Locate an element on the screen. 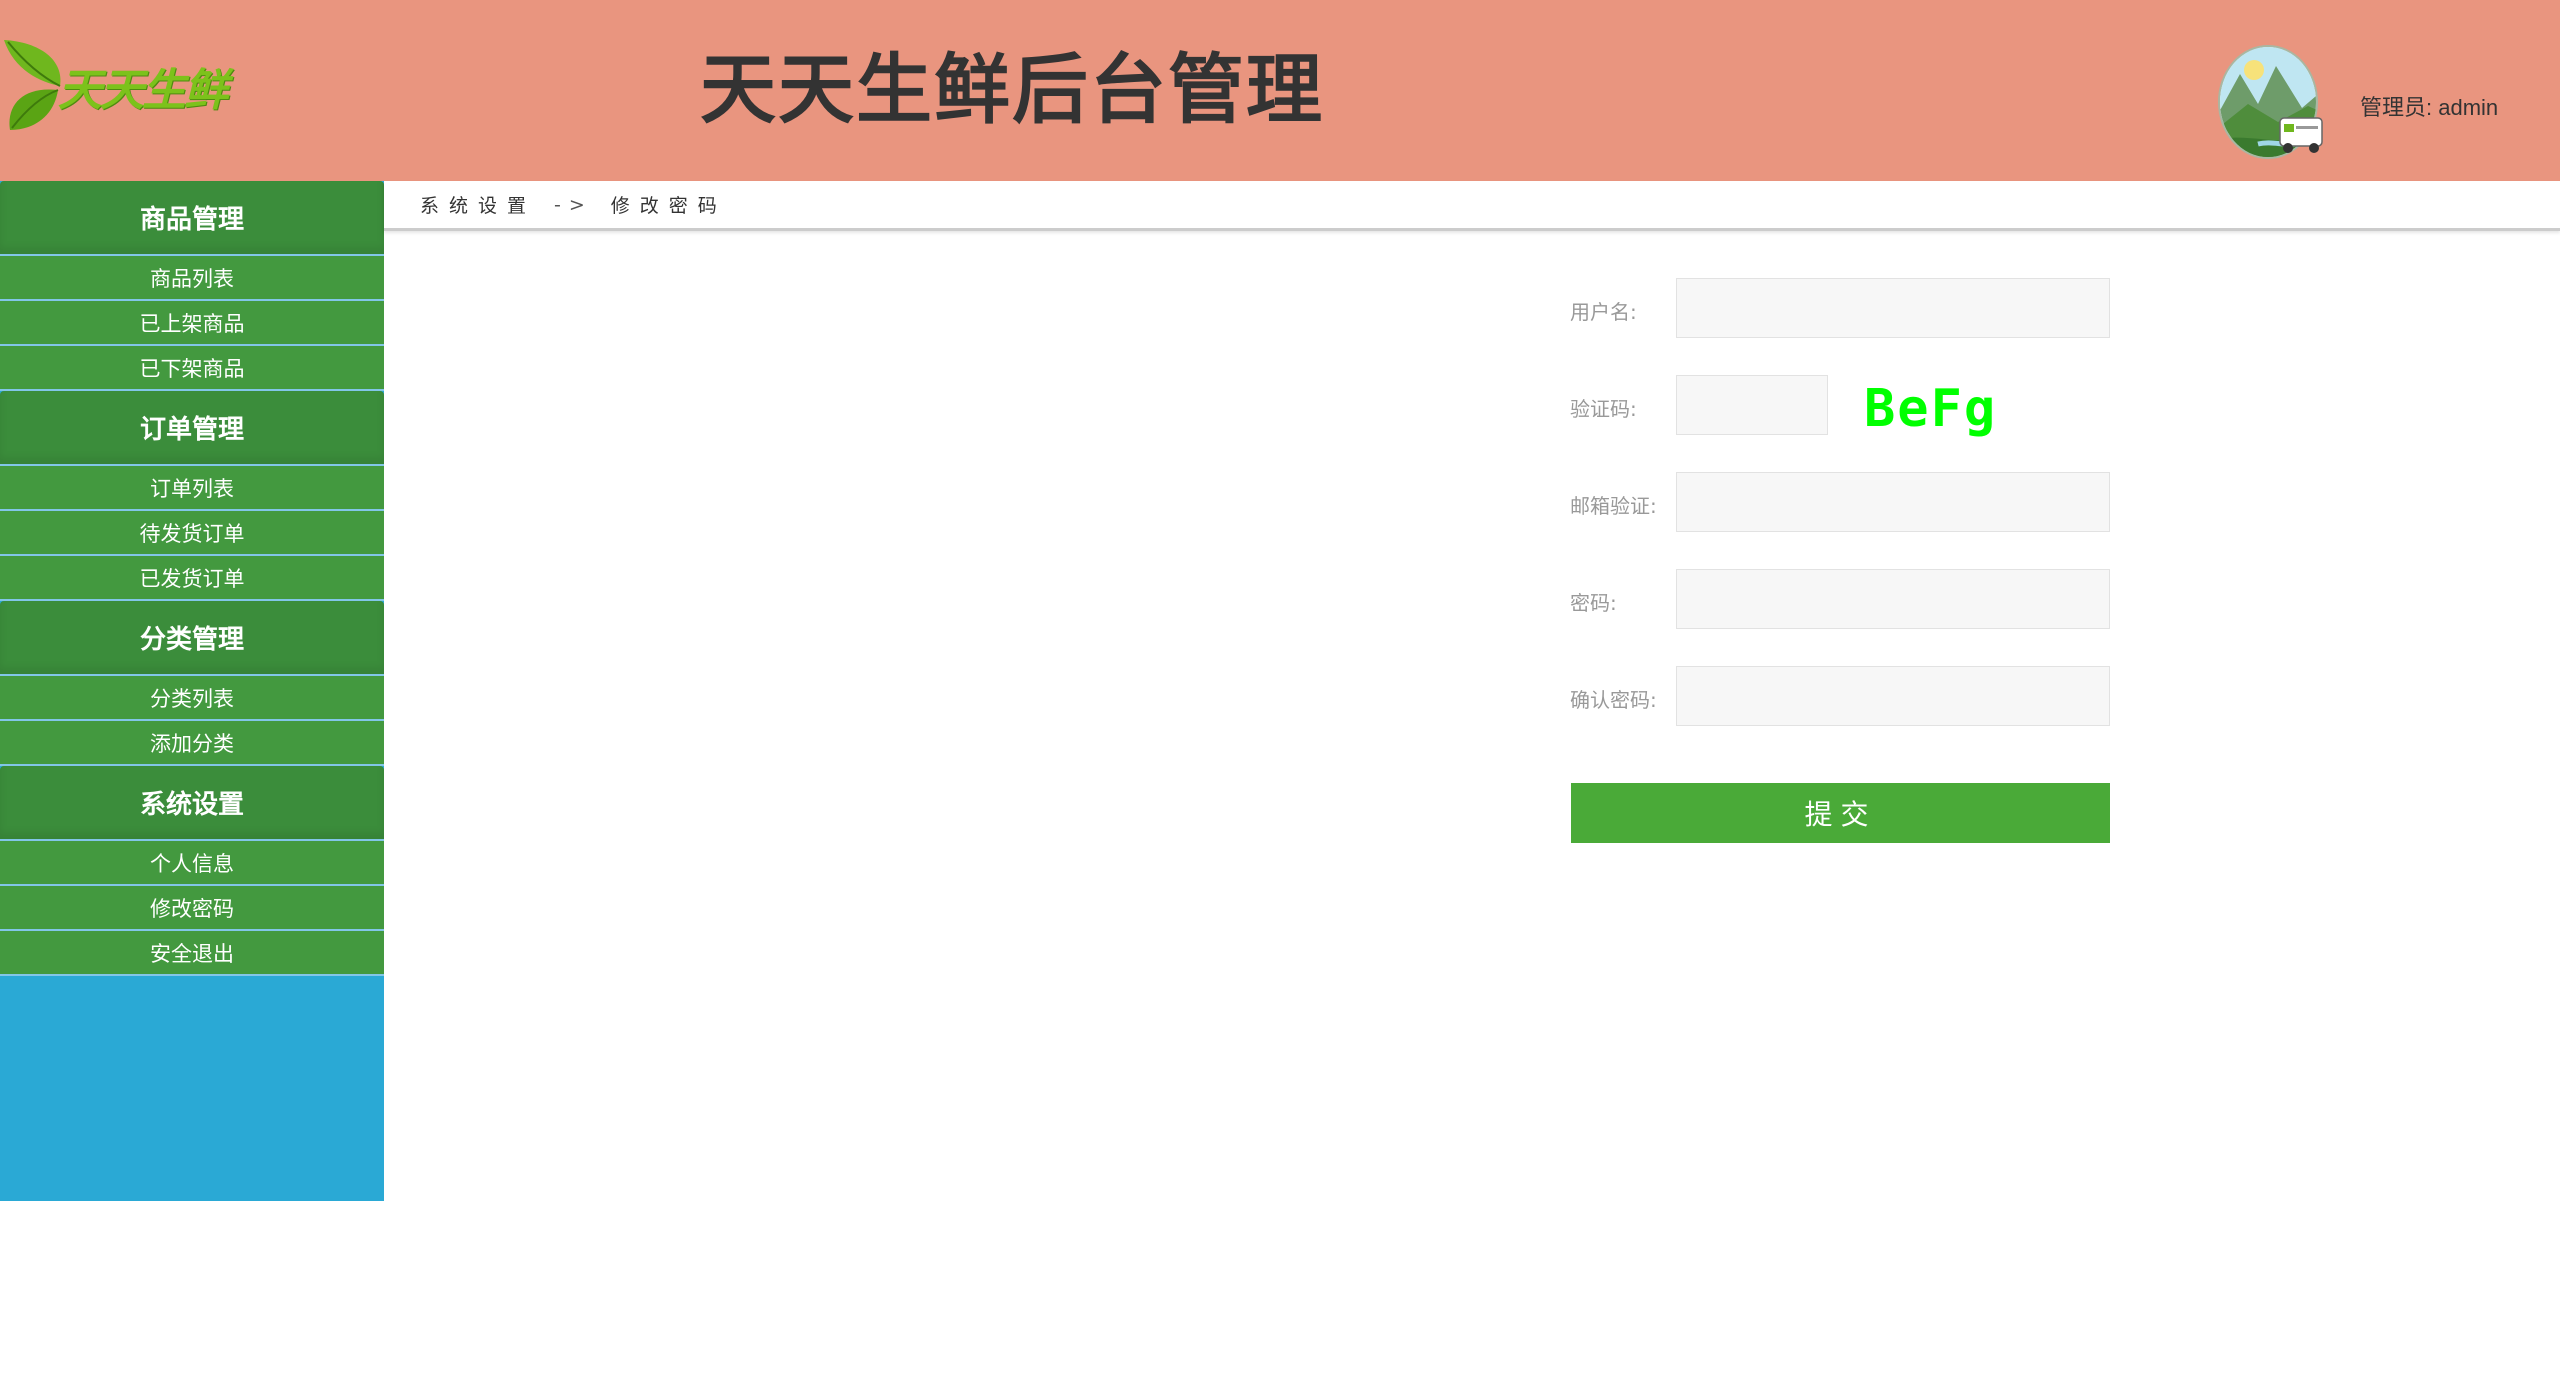 The image size is (2560, 1374). password-label: 密码: is located at coordinates (1593, 603).